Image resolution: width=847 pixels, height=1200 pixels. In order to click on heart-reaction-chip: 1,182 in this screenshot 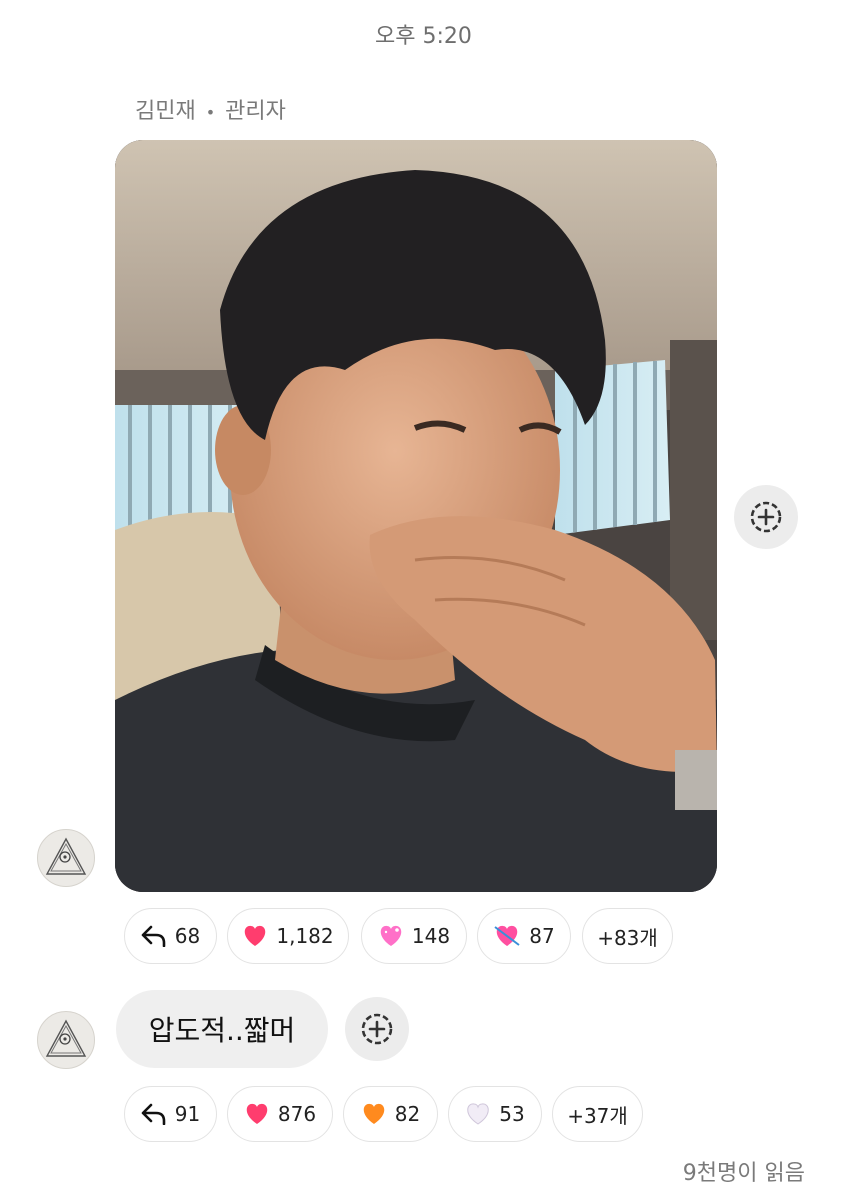, I will do `click(288, 936)`.